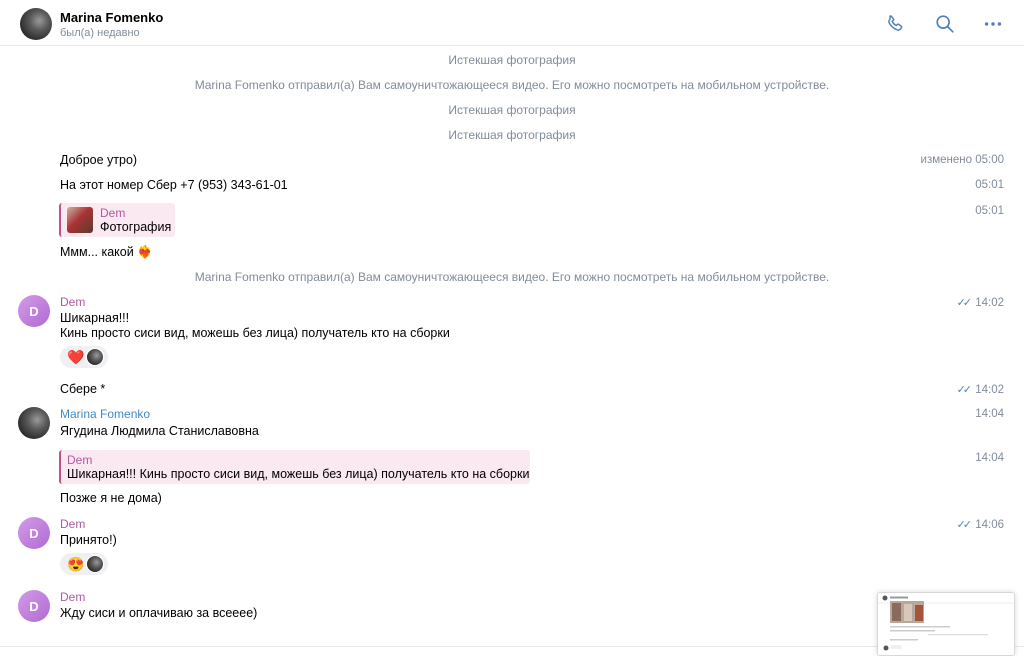 Image resolution: width=1024 pixels, height=656 pixels. Describe the element at coordinates (111, 498) in the screenshot. I see `message-text: Позже я не дома)` at that location.